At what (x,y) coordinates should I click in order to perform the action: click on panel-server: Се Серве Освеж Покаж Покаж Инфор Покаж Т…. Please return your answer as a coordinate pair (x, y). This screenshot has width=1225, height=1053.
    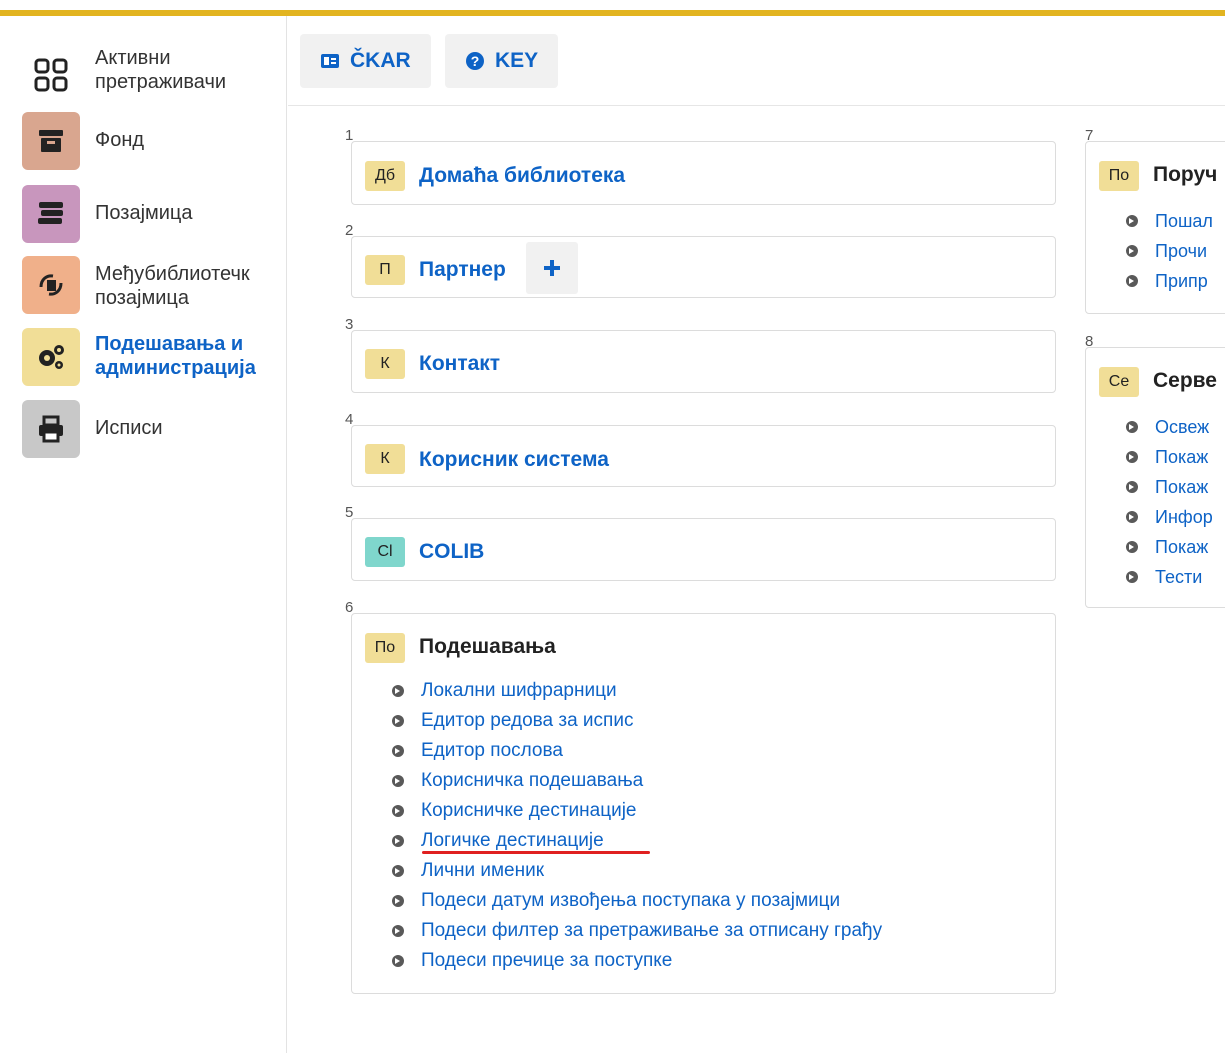
    Looking at the image, I should click on (1155, 477).